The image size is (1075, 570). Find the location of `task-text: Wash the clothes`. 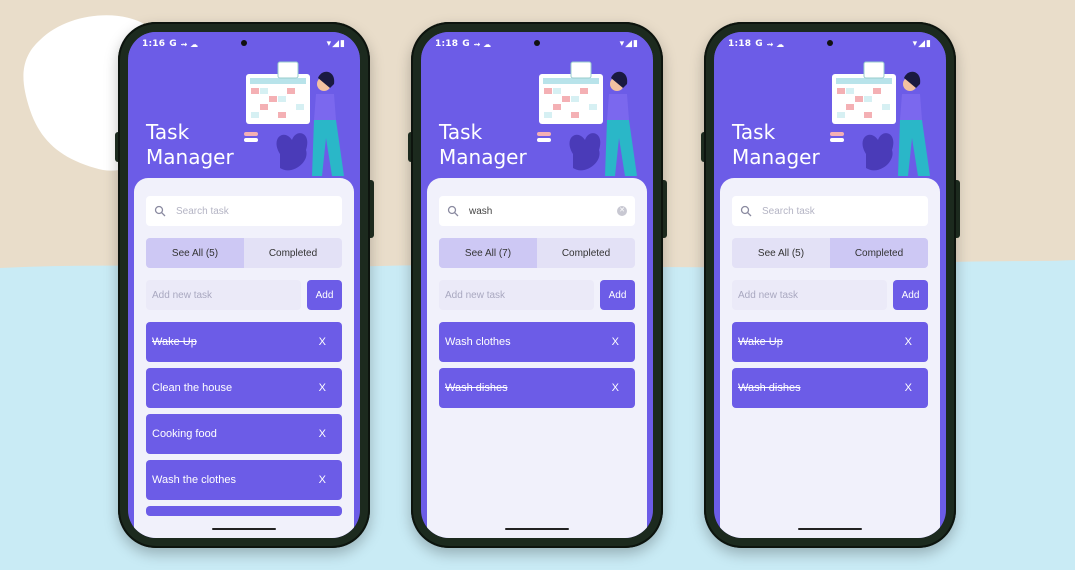

task-text: Wash the clothes is located at coordinates (194, 480).